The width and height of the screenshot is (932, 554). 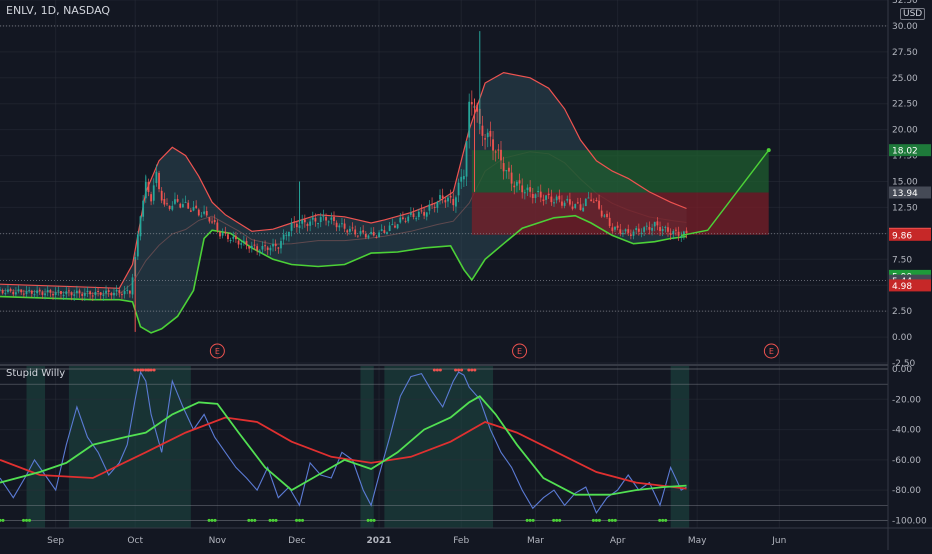 I want to click on indicator-shade, so click(x=36, y=447).